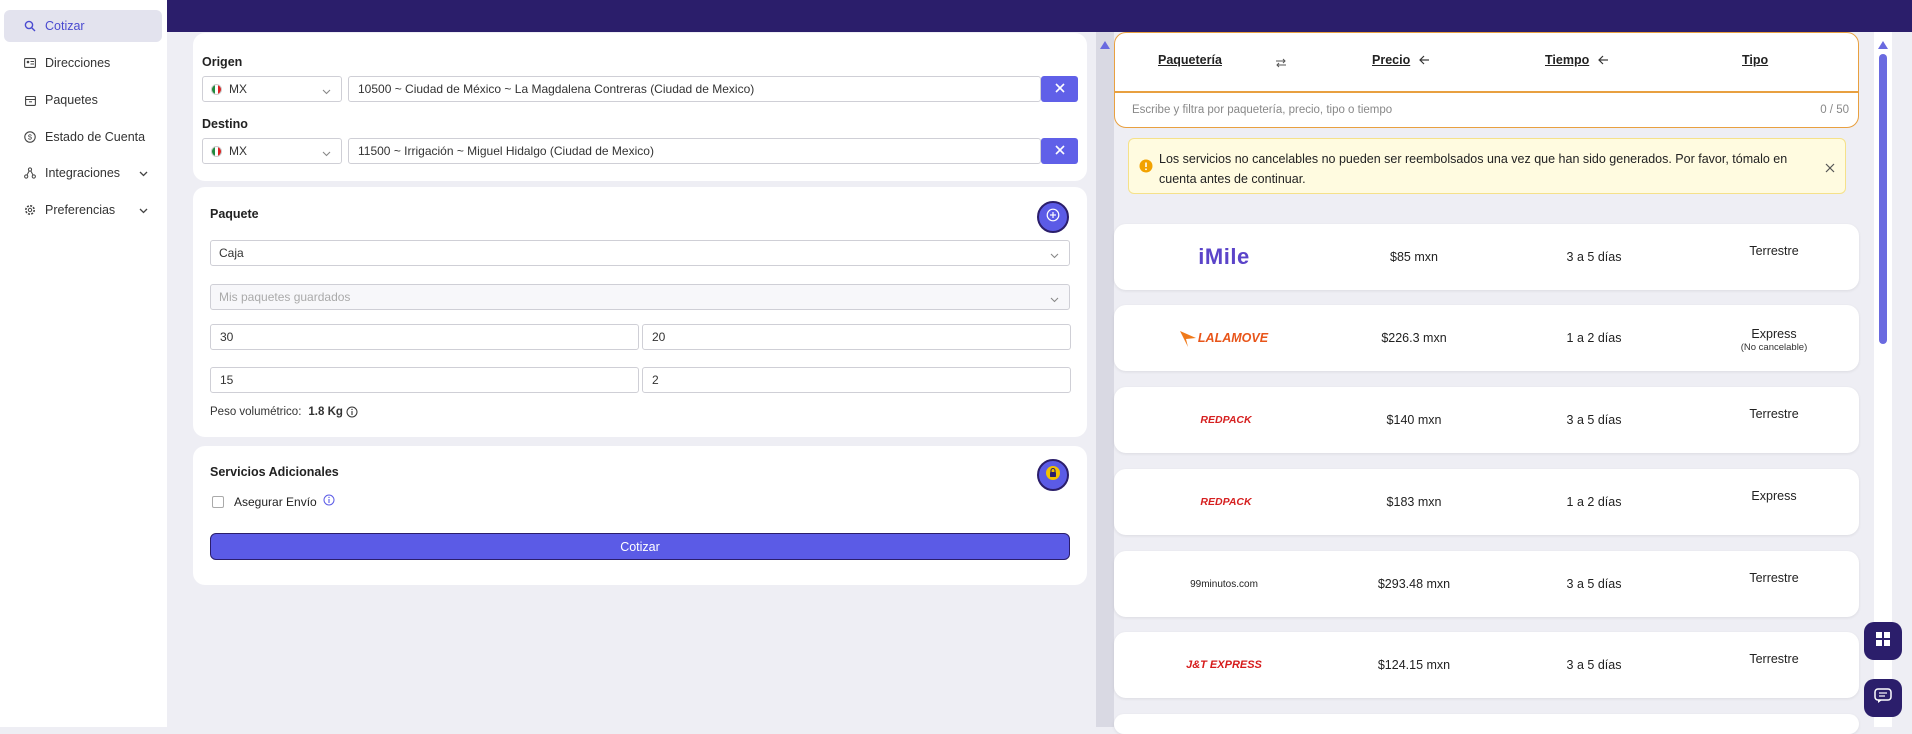 The height and width of the screenshot is (734, 1912). Describe the element at coordinates (640, 546) in the screenshot. I see `quote-button: Cotizar` at that location.